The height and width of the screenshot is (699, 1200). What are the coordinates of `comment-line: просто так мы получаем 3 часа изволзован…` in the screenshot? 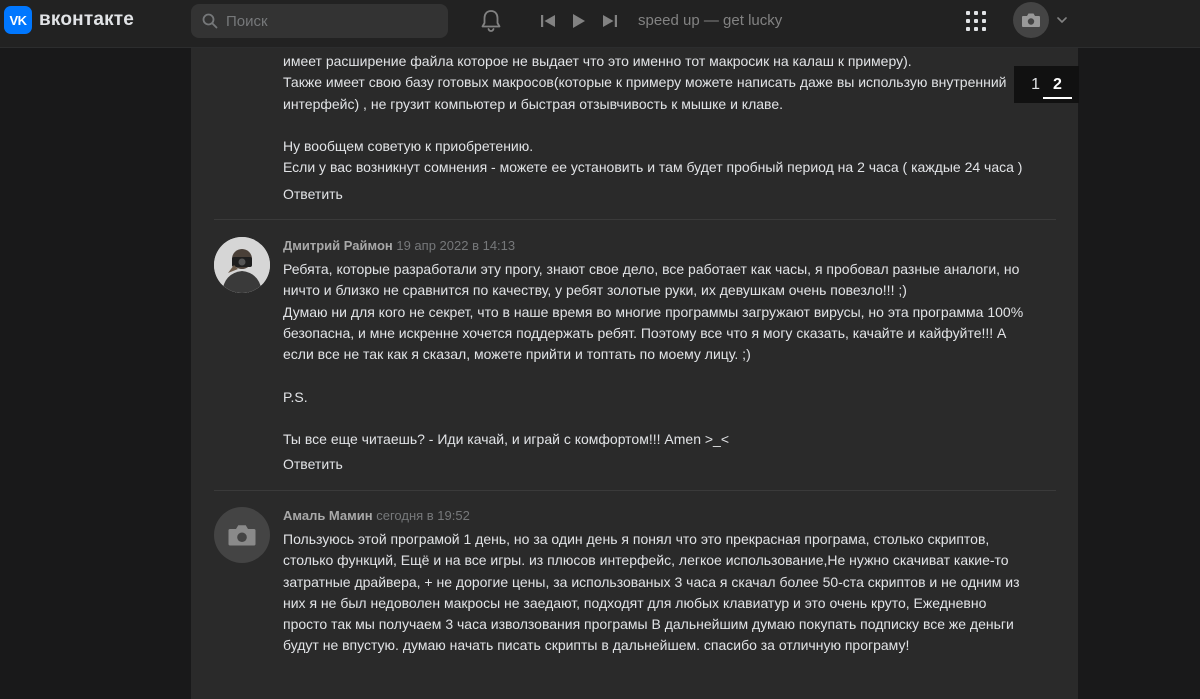 It's located at (648, 624).